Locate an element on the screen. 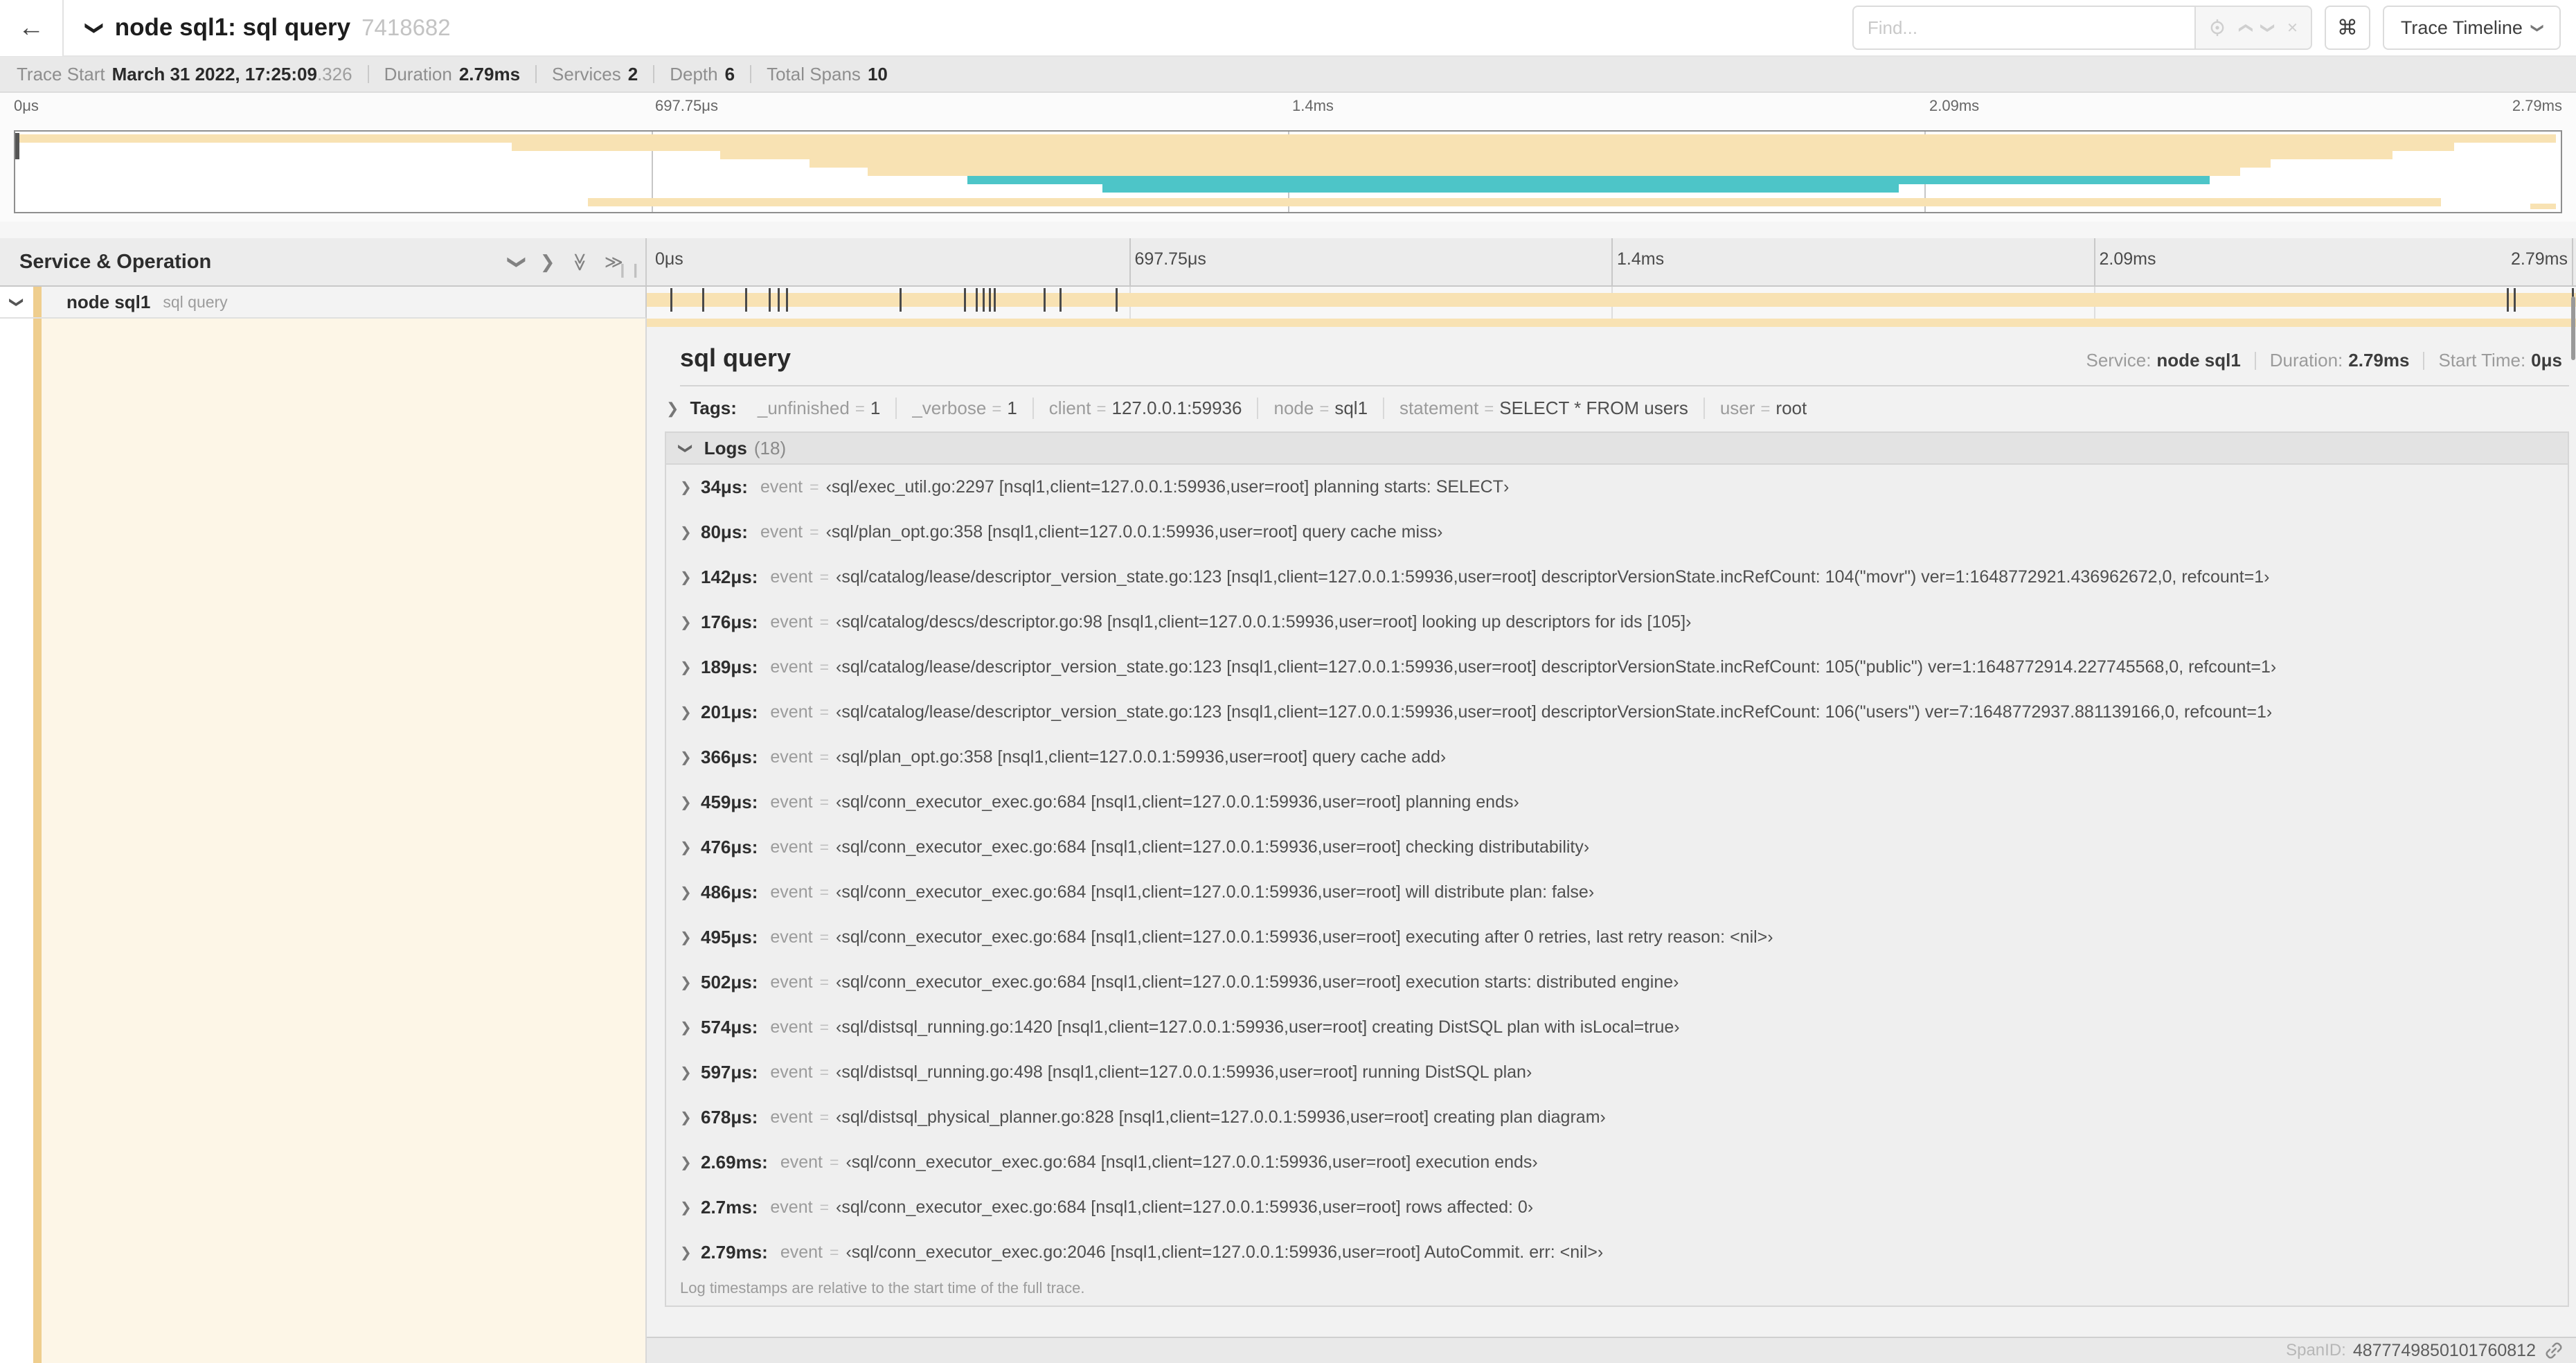 The image size is (2576, 1363). logs-header: ❯ Logs (18) is located at coordinates (1617, 449).